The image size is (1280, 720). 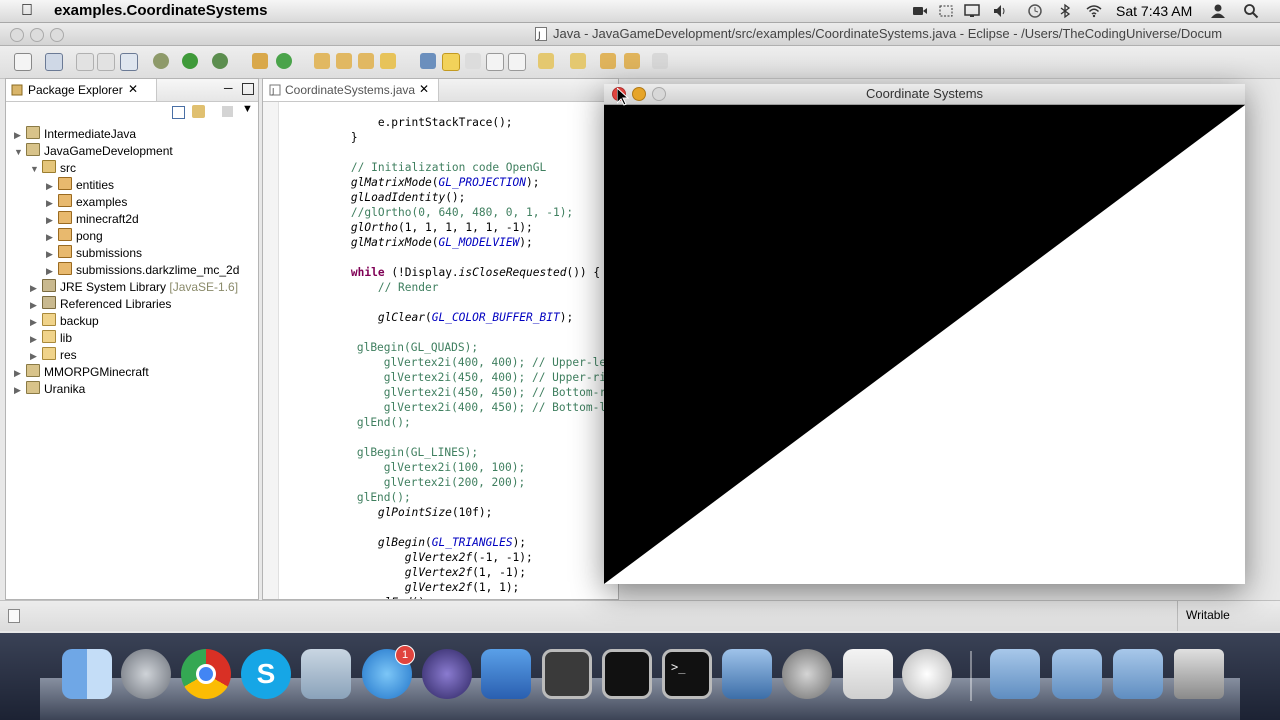 What do you see at coordinates (75, 134) in the screenshot?
I see `tree-item: ▶ IntermediateJava` at bounding box center [75, 134].